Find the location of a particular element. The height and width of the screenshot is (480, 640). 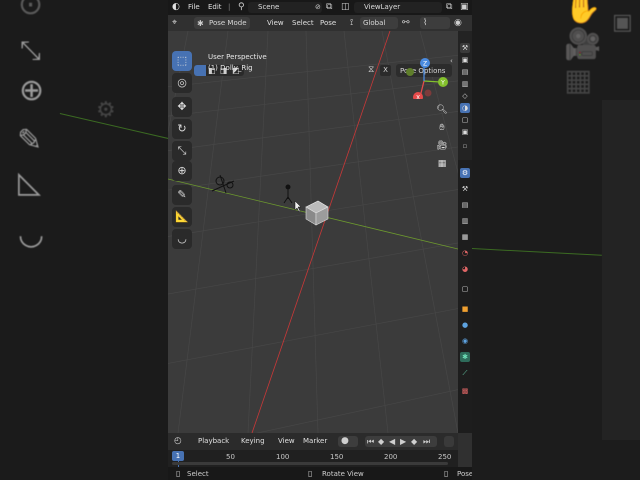

move-icon: ✥ is located at coordinates (182, 106).